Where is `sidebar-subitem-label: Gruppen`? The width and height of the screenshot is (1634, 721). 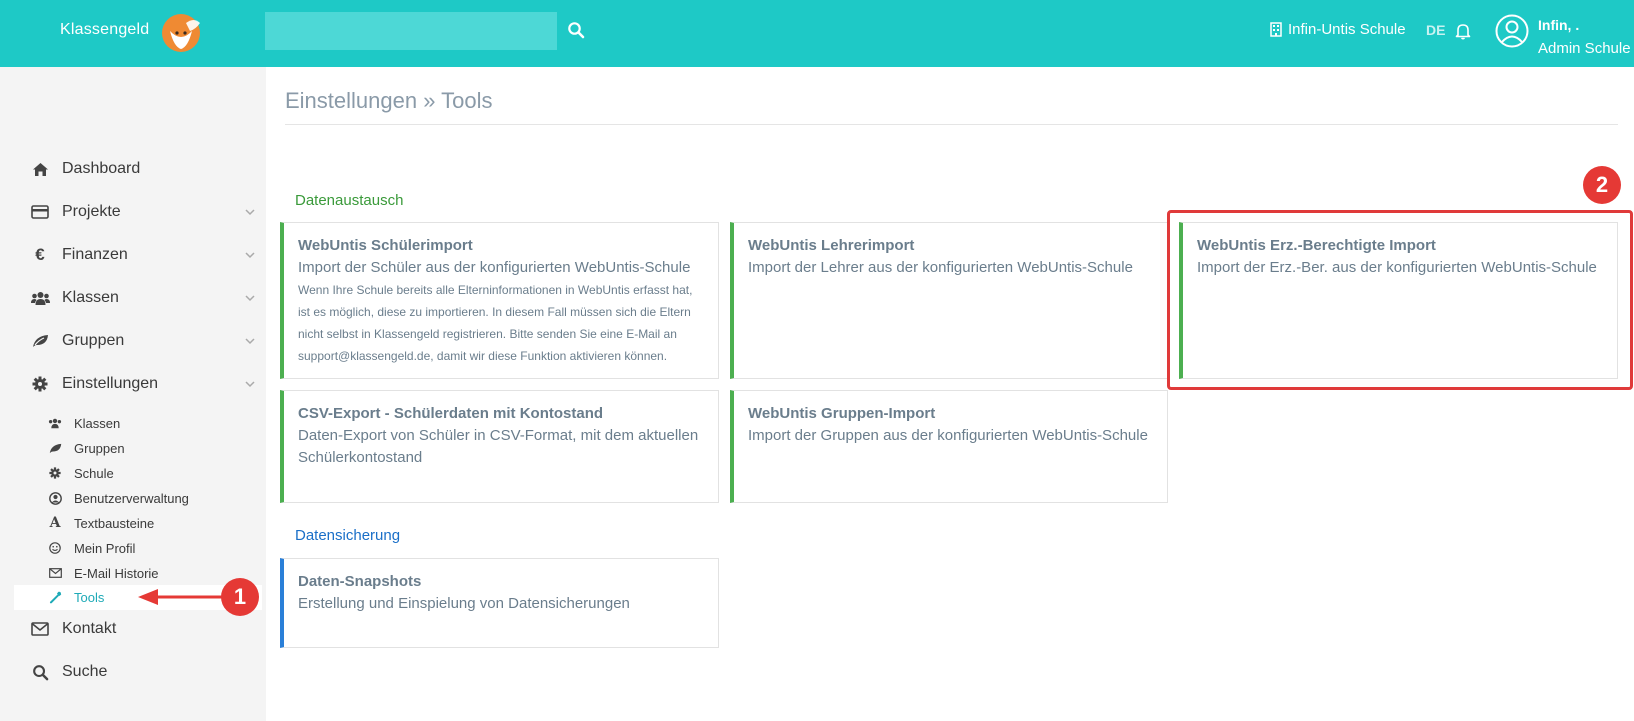 sidebar-subitem-label: Gruppen is located at coordinates (99, 448).